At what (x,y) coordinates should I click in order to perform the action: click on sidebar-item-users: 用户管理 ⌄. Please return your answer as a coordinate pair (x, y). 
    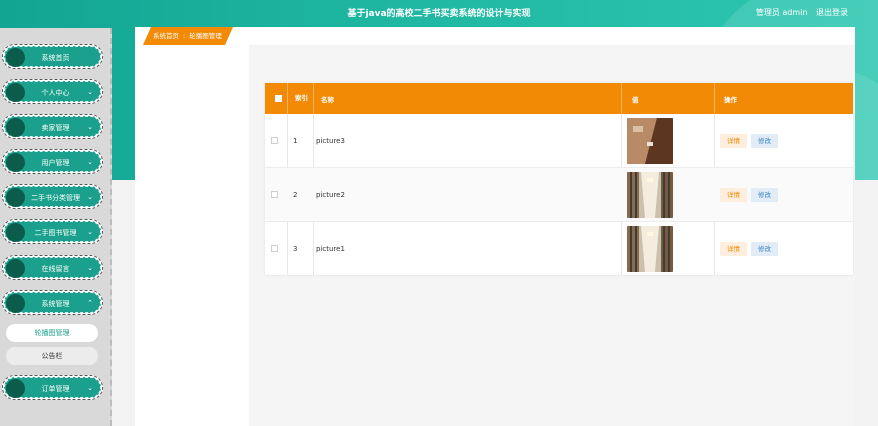
    Looking at the image, I should click on (52, 161).